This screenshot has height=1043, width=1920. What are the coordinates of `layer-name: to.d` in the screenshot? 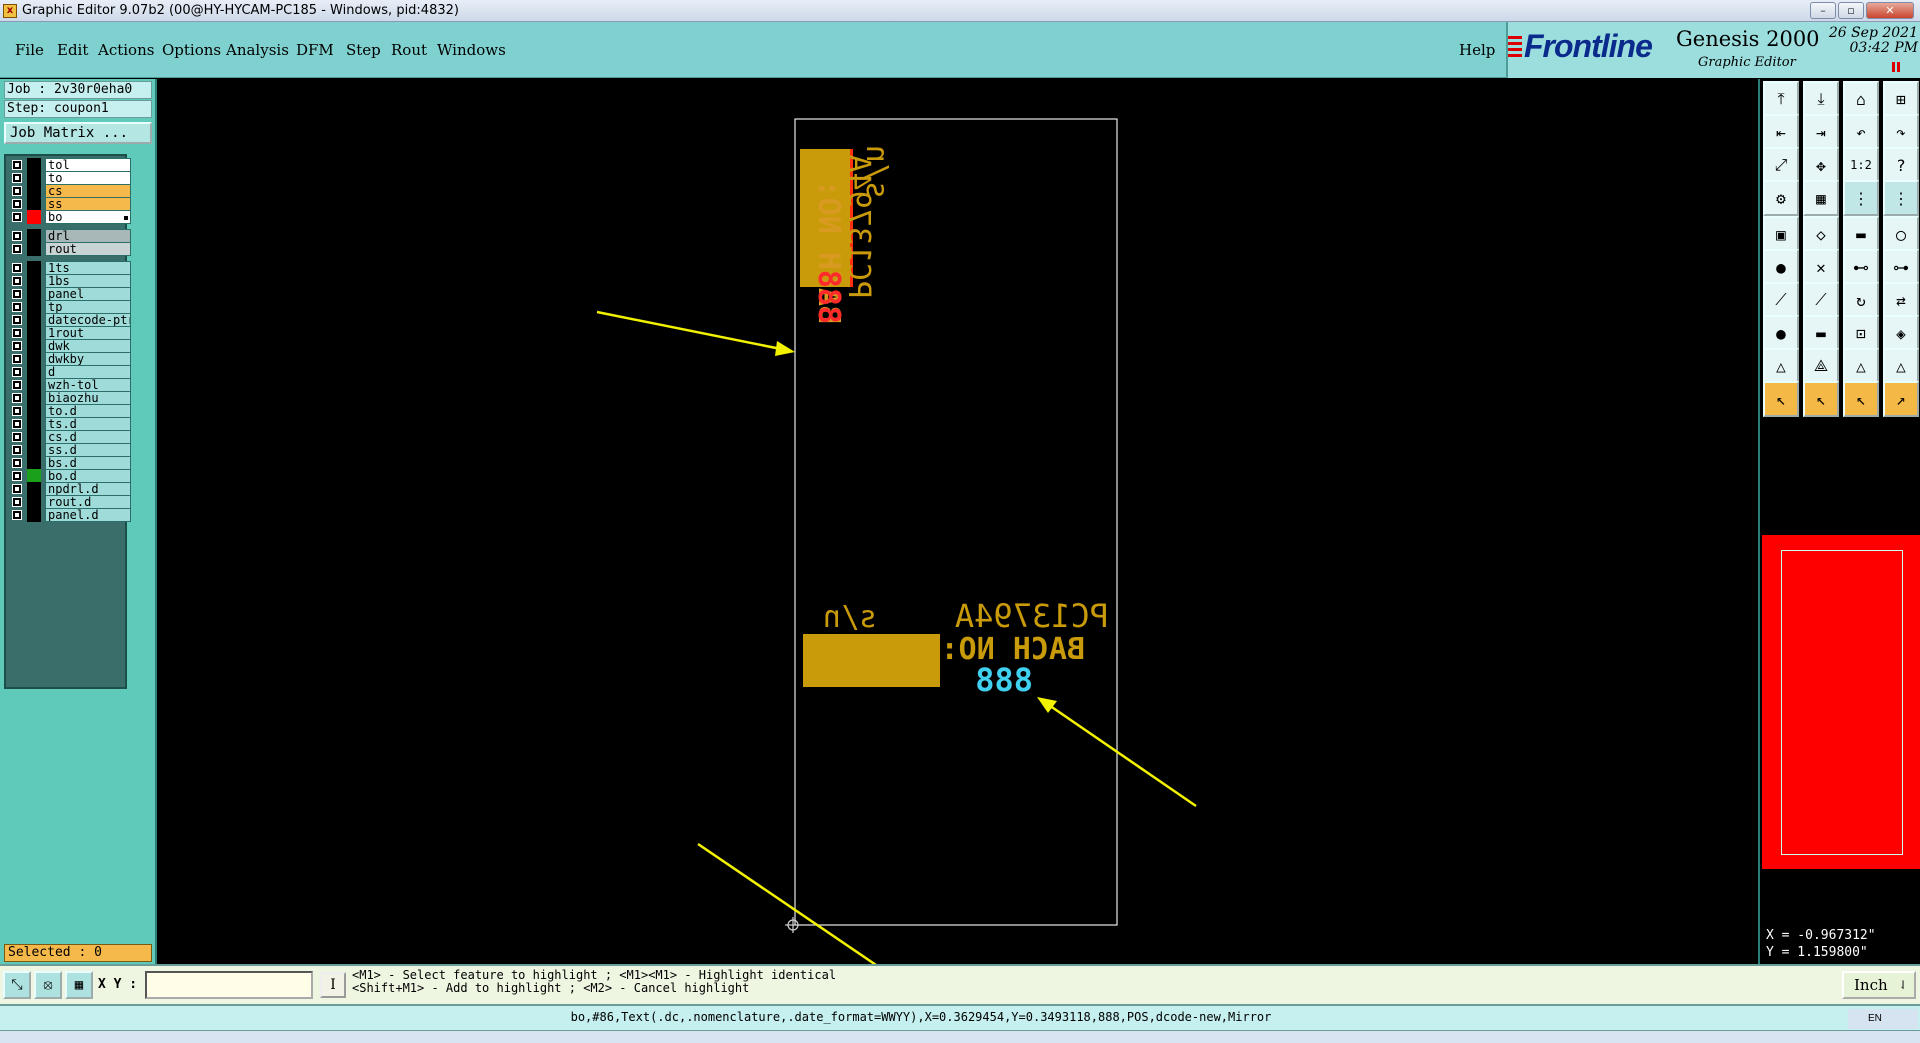 It's located at (88, 411).